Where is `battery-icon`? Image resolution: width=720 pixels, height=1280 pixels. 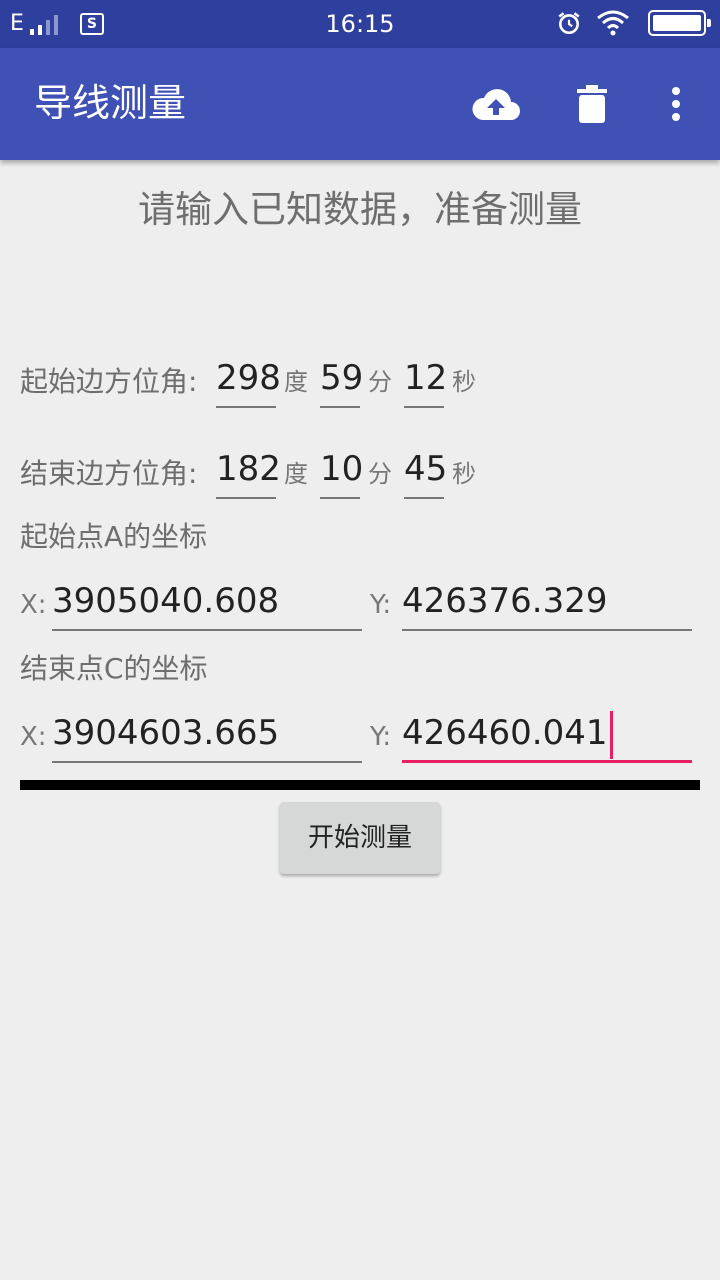 battery-icon is located at coordinates (679, 23).